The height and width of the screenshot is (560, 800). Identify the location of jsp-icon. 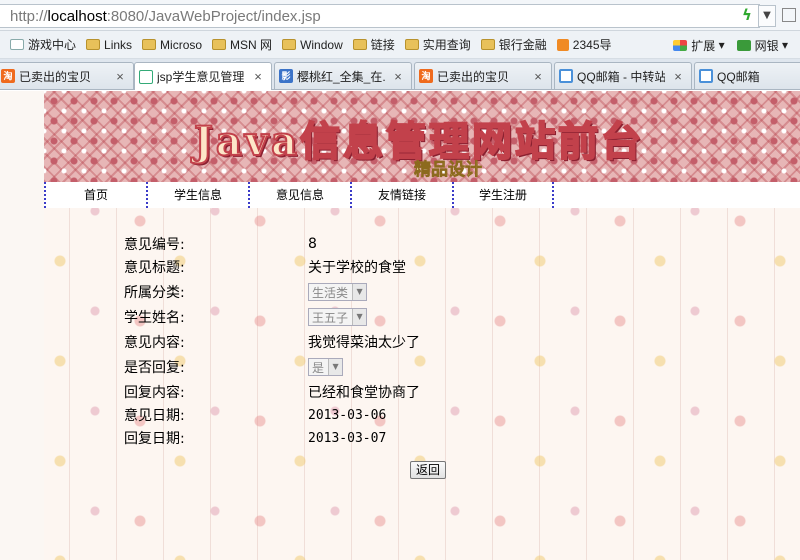
(146, 76).